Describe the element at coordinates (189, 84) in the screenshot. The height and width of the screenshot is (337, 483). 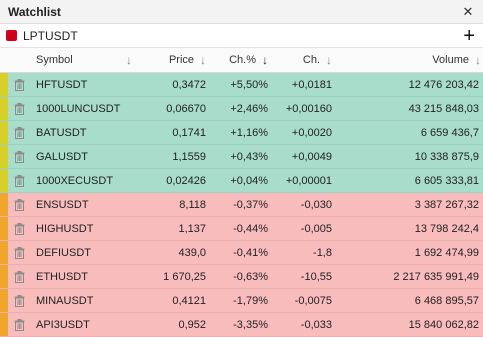
I see `row-price: 0,3472` at that location.